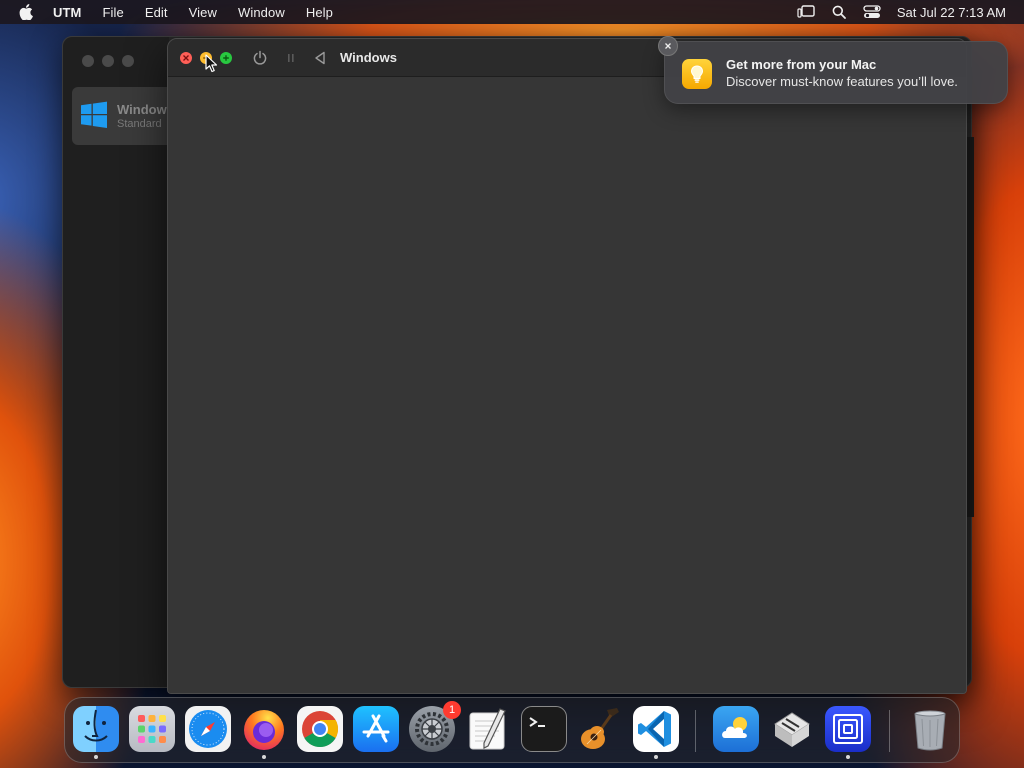 The image size is (1024, 768). I want to click on dock-textedit, so click(488, 729).